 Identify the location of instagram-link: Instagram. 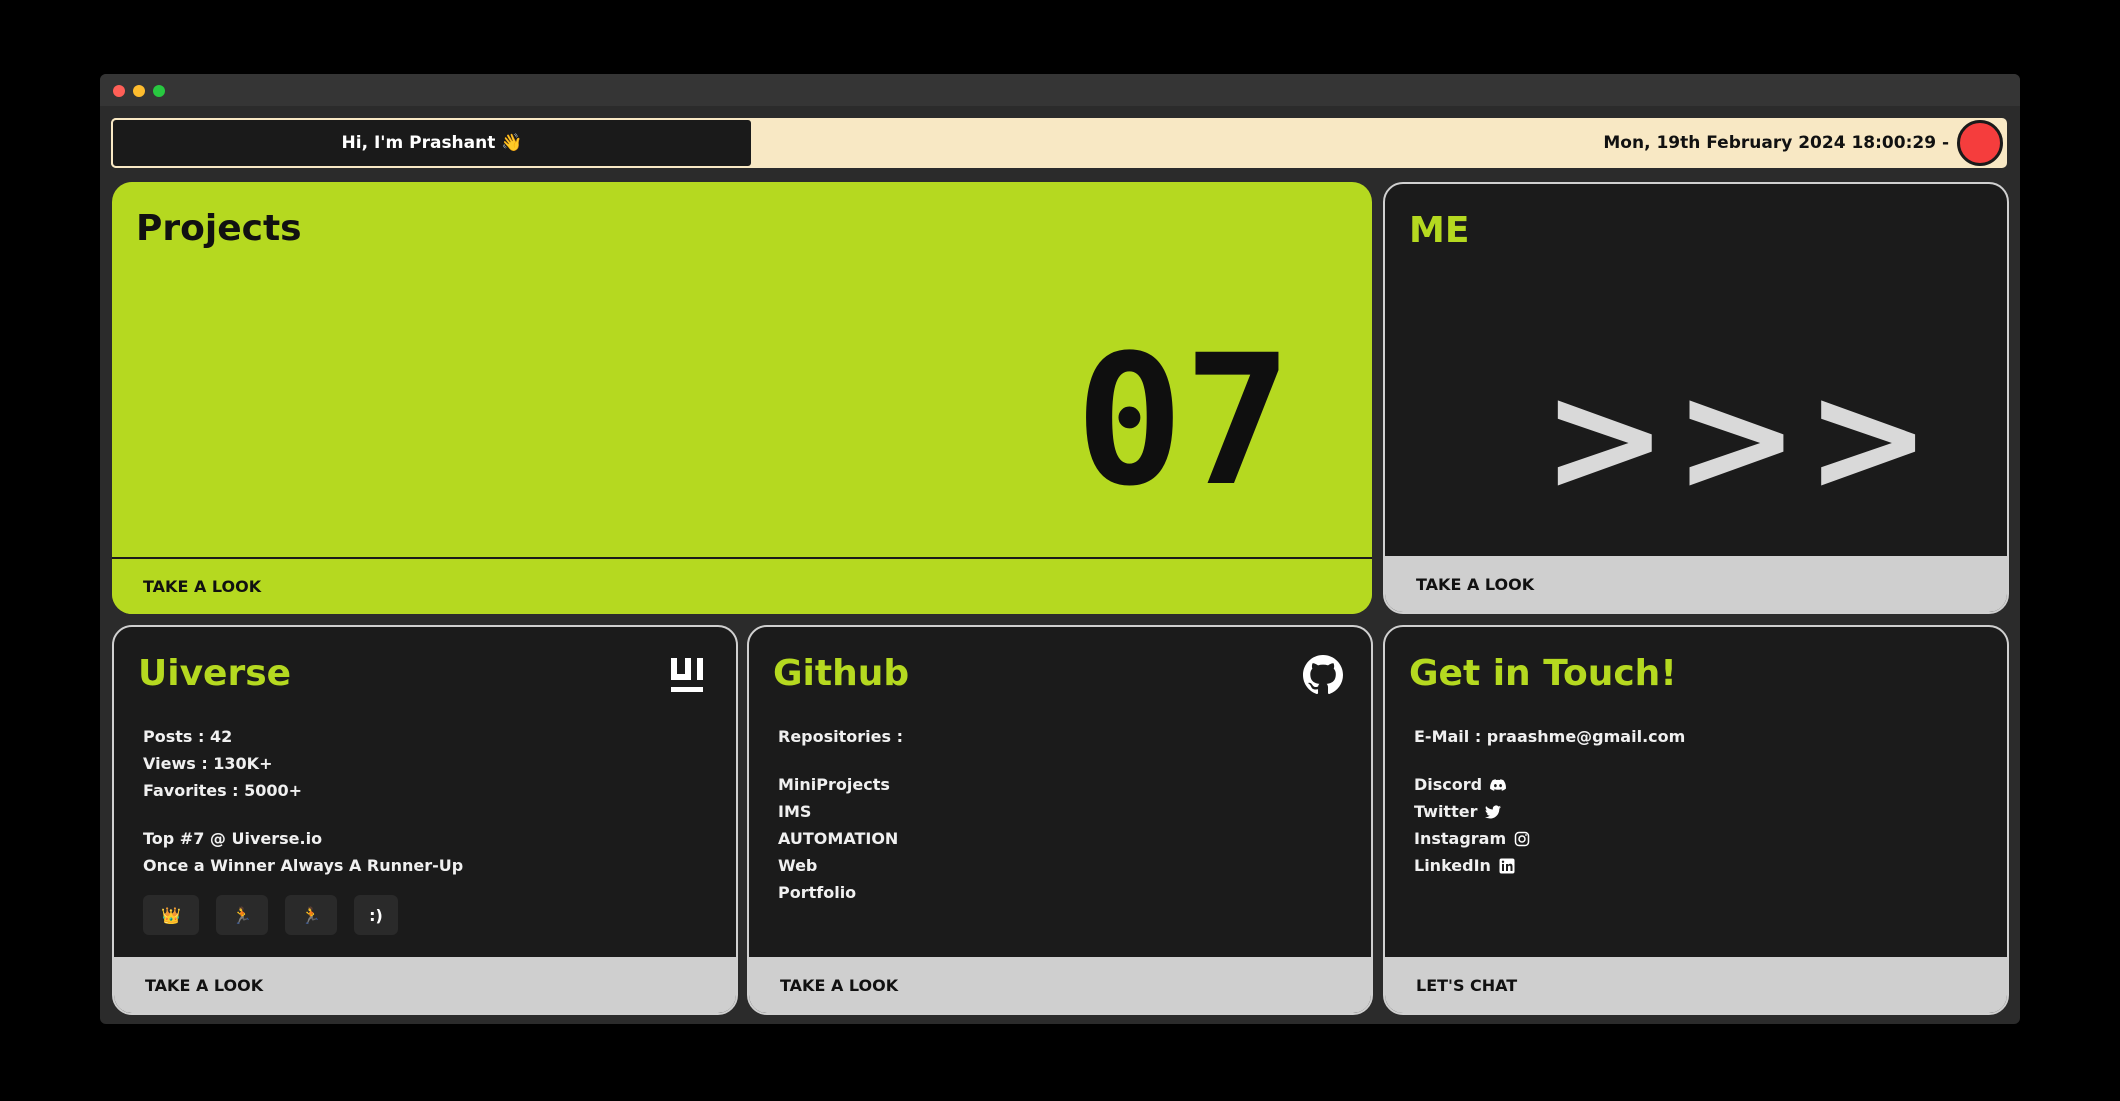
(1549, 838).